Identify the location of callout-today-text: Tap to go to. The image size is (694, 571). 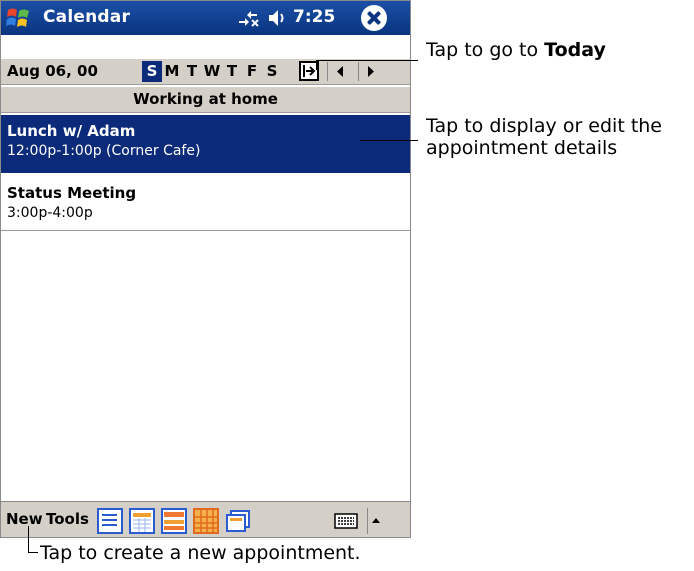
(485, 50).